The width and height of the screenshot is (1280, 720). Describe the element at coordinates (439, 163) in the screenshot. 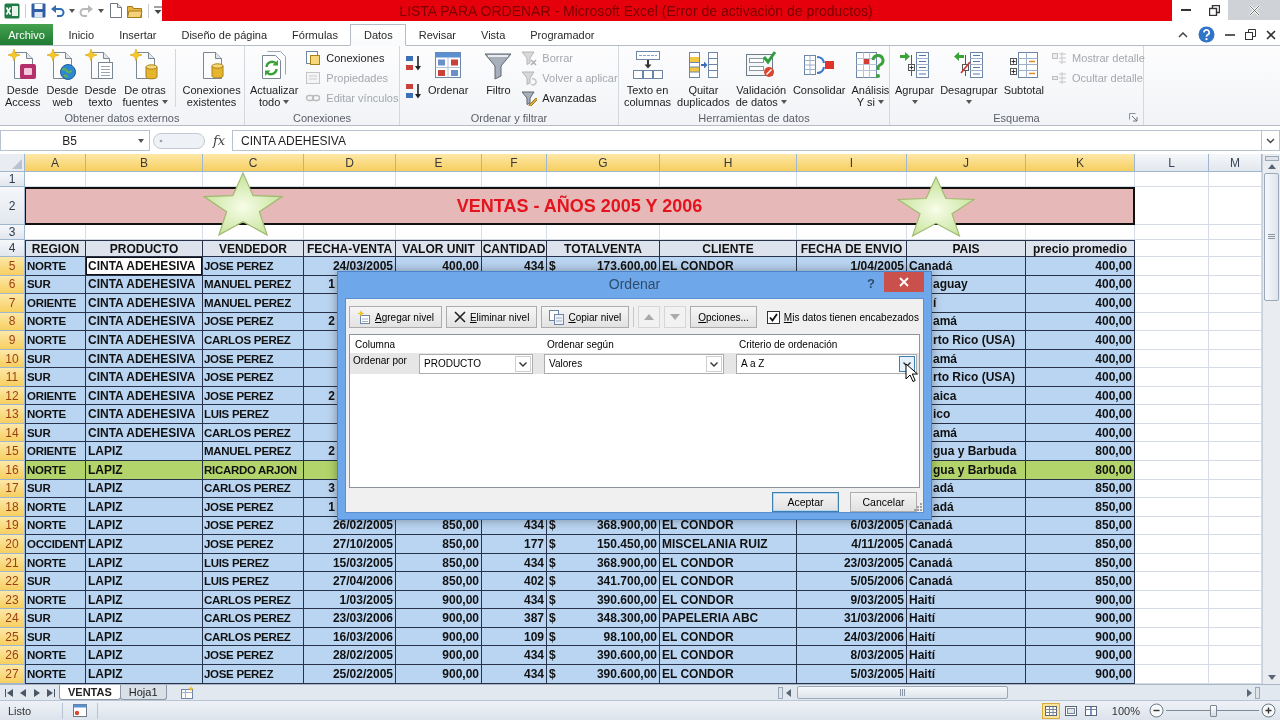

I see `column-header: E` at that location.